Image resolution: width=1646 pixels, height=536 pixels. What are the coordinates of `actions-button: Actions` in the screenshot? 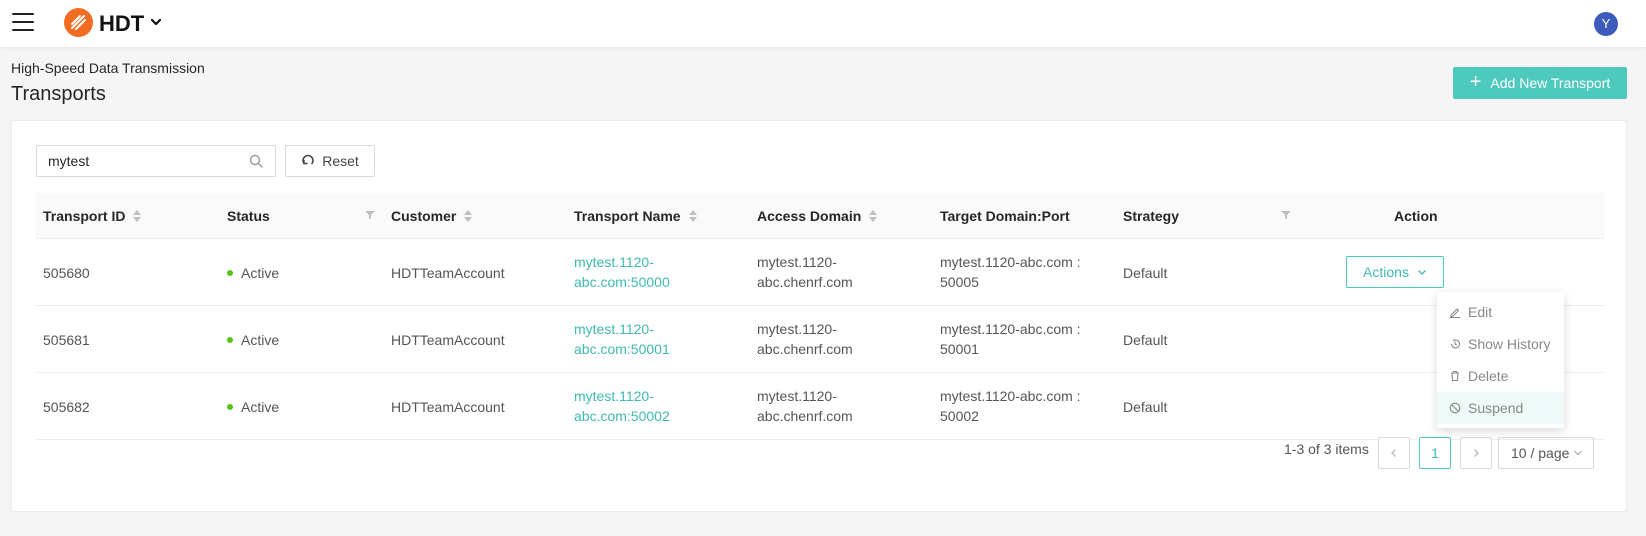 It's located at (1395, 272).